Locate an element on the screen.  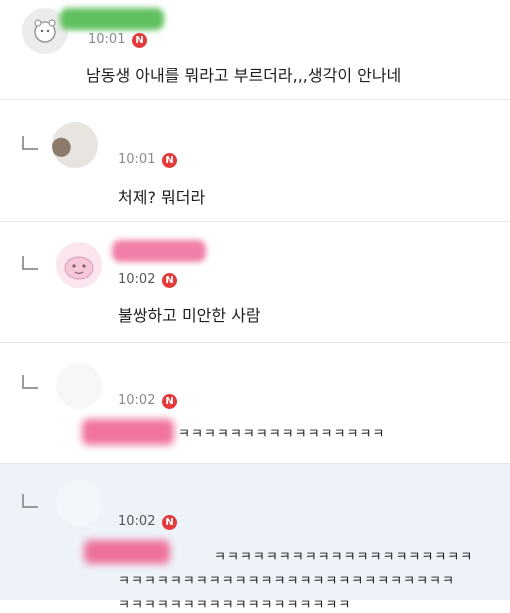
comment-text: 처제? 뭐더라 is located at coordinates (162, 197).